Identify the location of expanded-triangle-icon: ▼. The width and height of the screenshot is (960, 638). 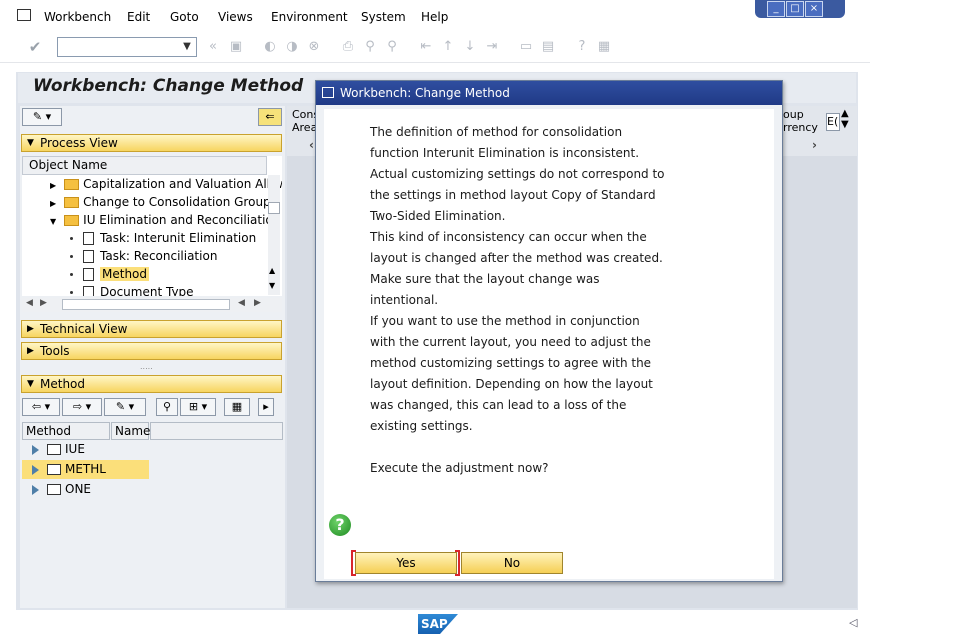
(53, 221).